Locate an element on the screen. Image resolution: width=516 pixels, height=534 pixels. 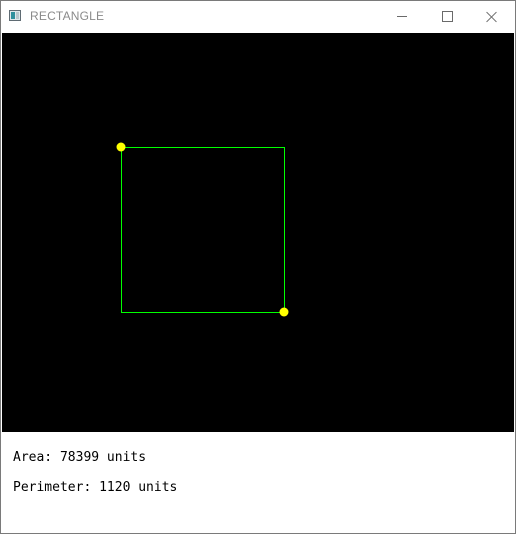
maximize-icon is located at coordinates (447, 16).